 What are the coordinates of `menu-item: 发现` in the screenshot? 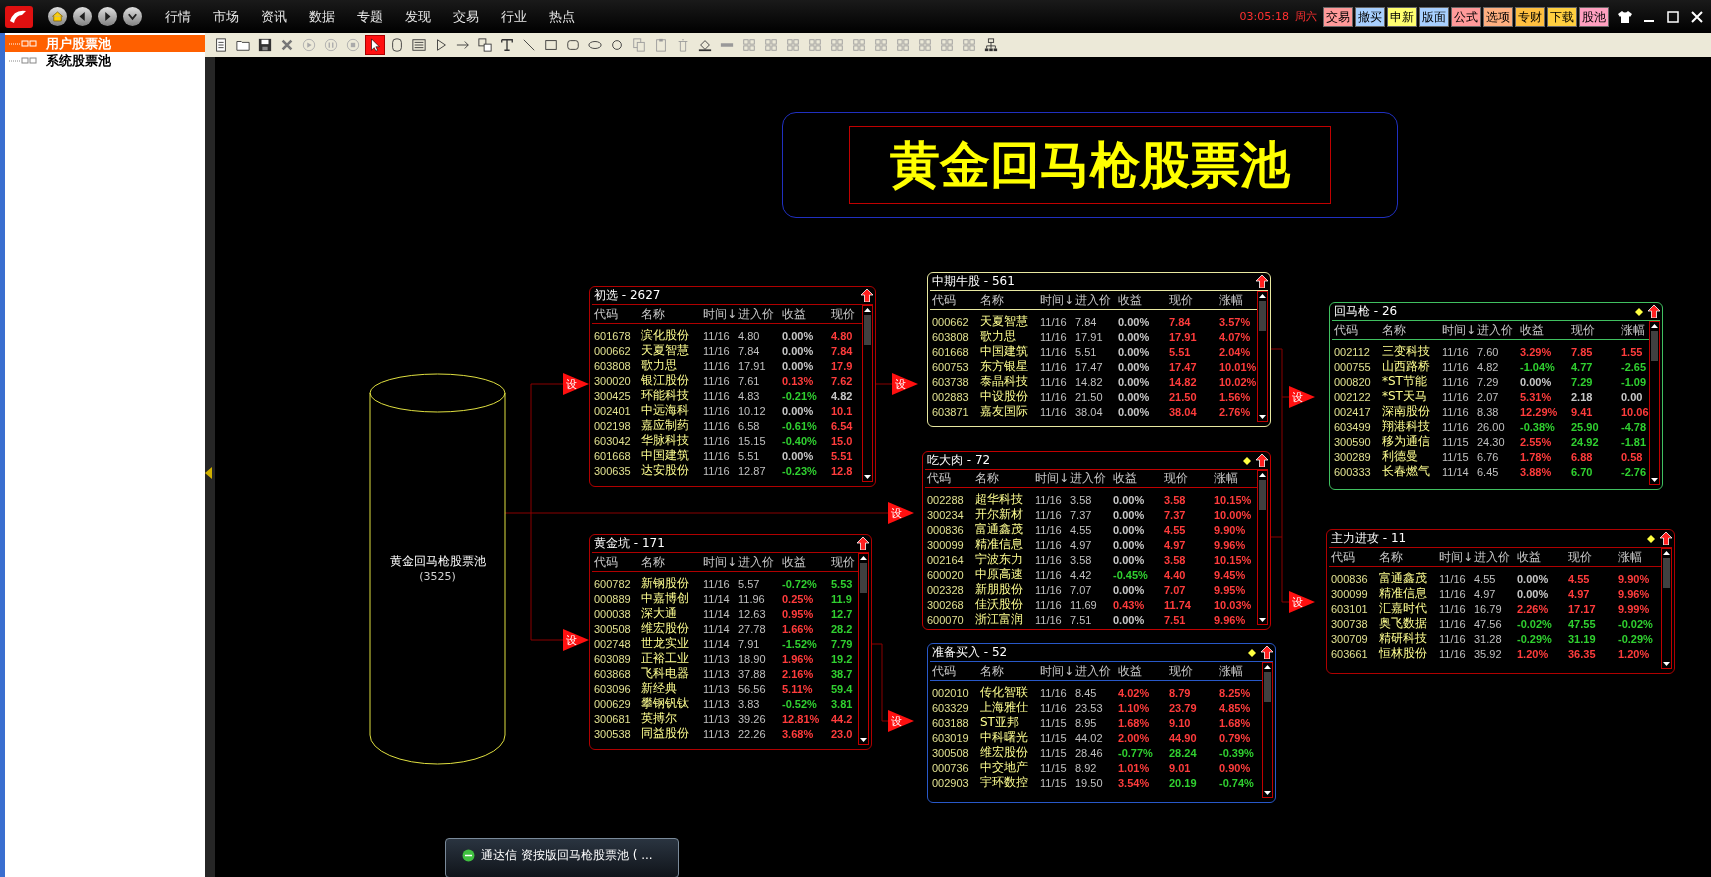 It's located at (418, 16).